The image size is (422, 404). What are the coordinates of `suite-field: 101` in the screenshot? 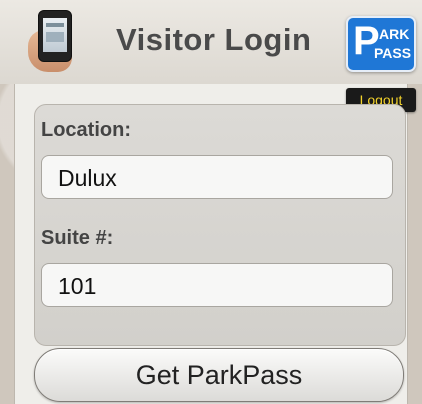 It's located at (217, 285).